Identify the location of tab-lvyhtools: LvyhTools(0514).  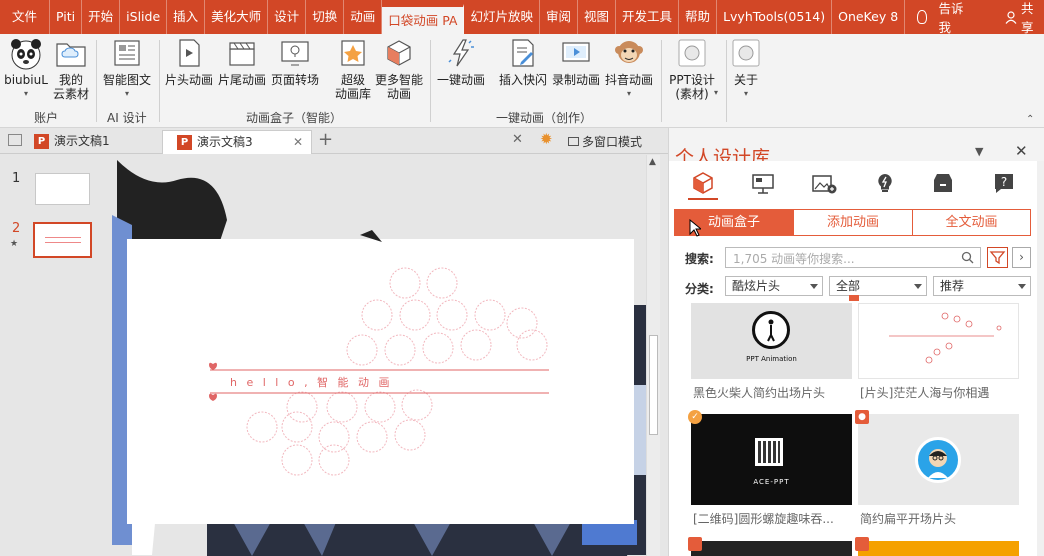
(775, 17).